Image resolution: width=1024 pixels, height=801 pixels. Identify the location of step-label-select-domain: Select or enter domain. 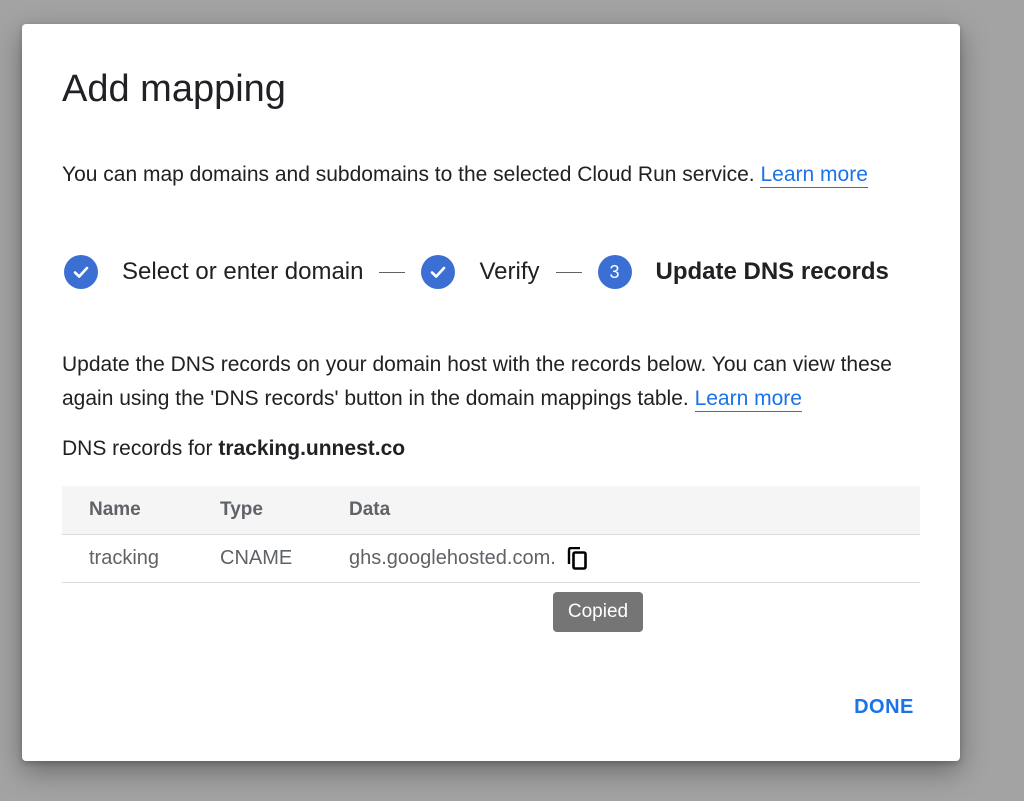
(243, 271).